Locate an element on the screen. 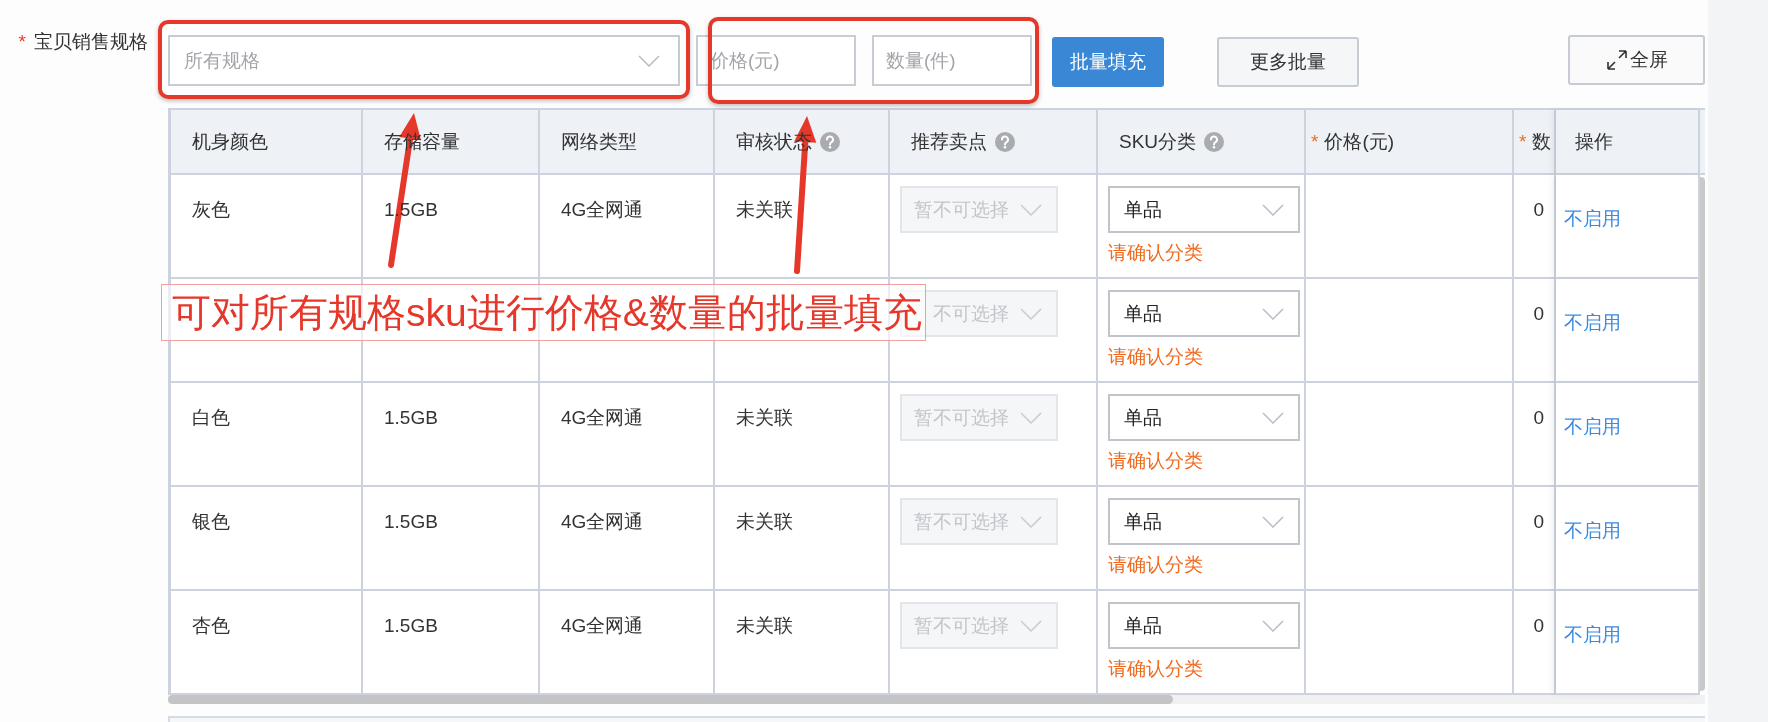 The width and height of the screenshot is (1768, 722). column-header: 网络类型 is located at coordinates (599, 141).